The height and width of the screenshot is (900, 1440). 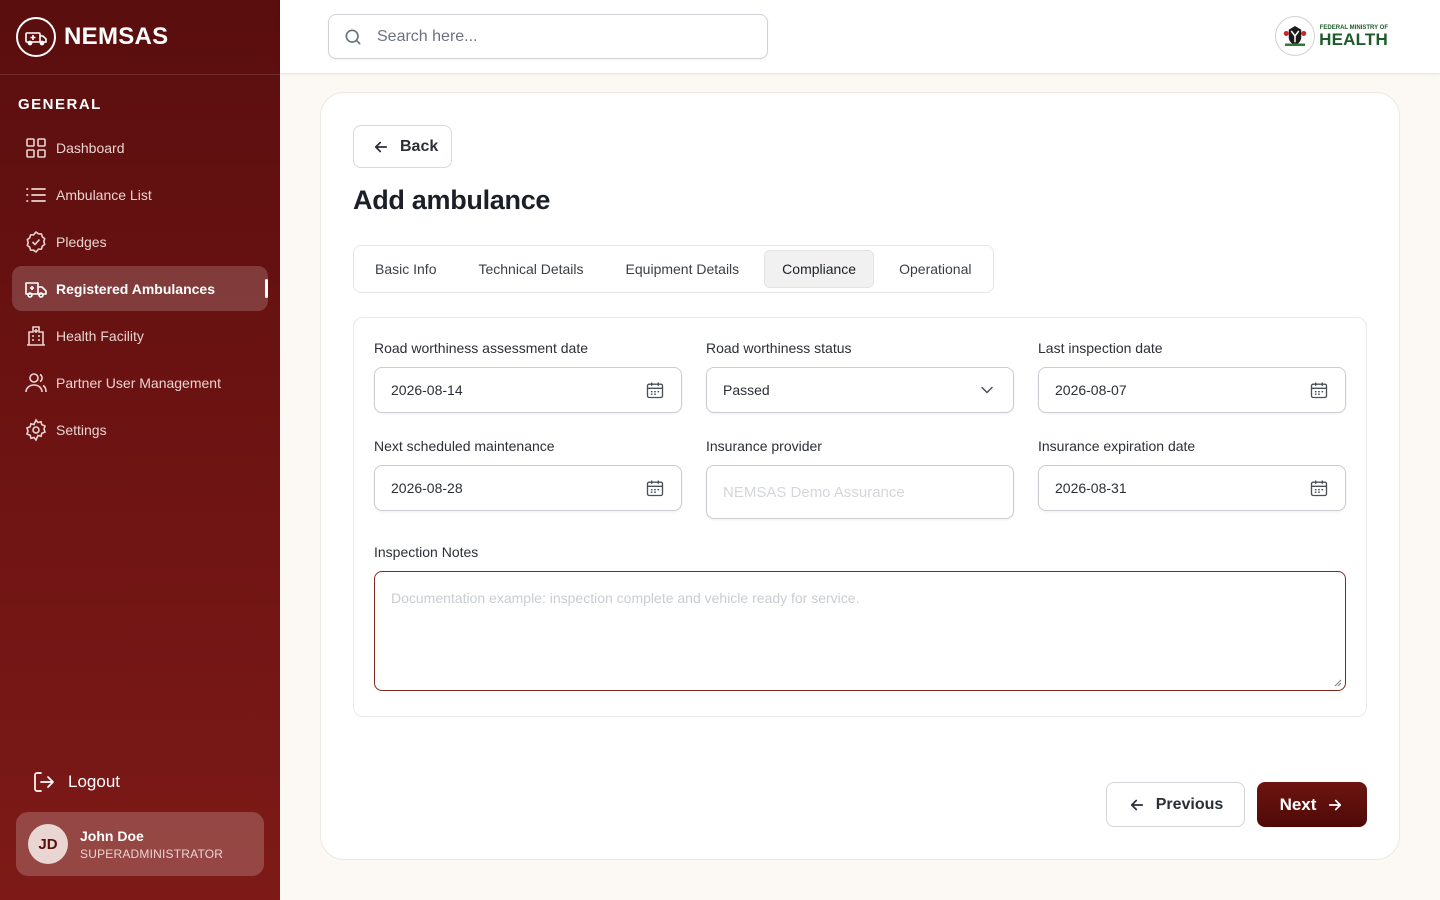 What do you see at coordinates (557, 36) in the screenshot?
I see `search-input` at bounding box center [557, 36].